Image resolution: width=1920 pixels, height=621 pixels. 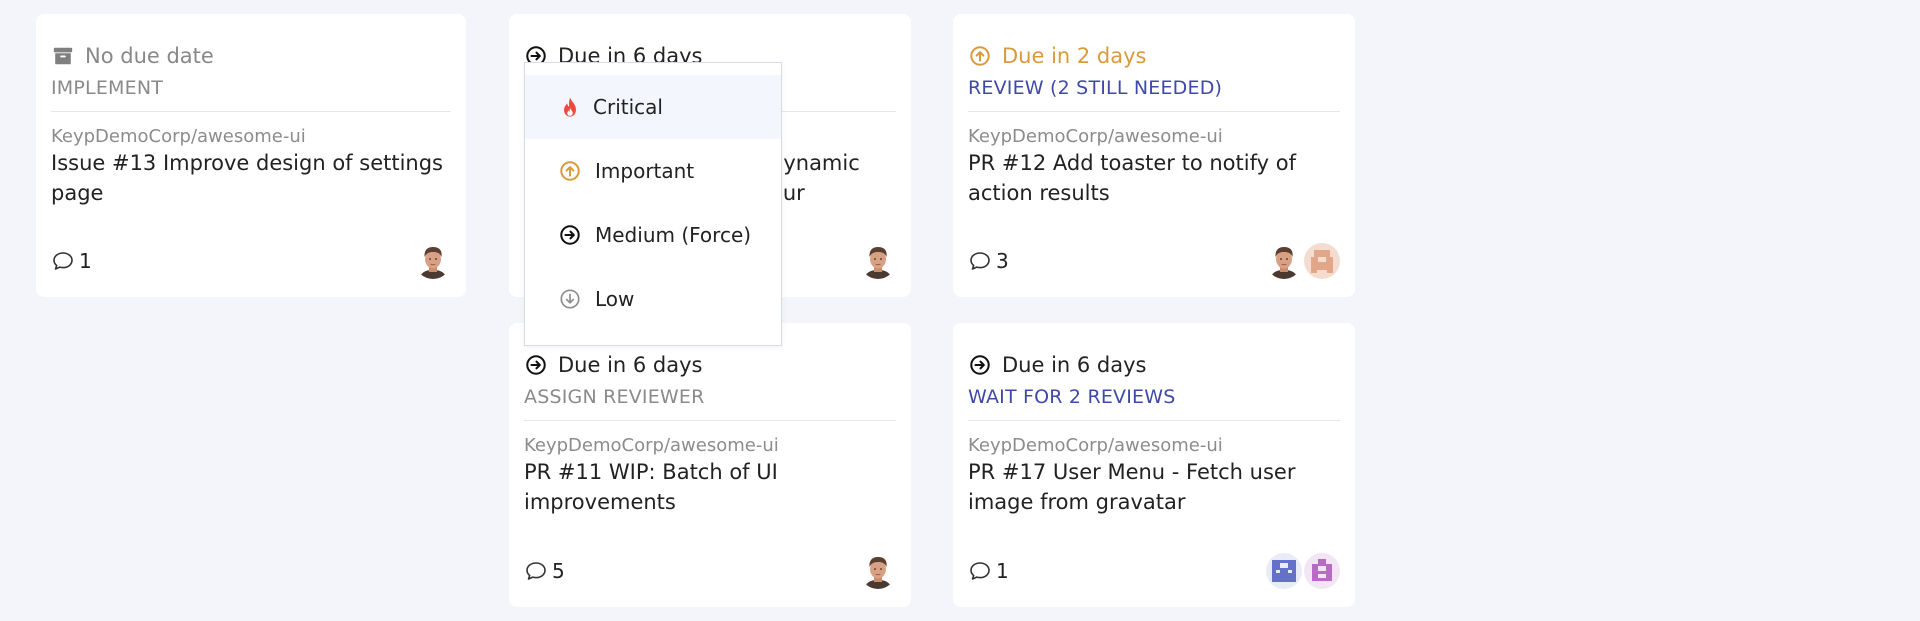 What do you see at coordinates (615, 299) in the screenshot?
I see `option-label: Low` at bounding box center [615, 299].